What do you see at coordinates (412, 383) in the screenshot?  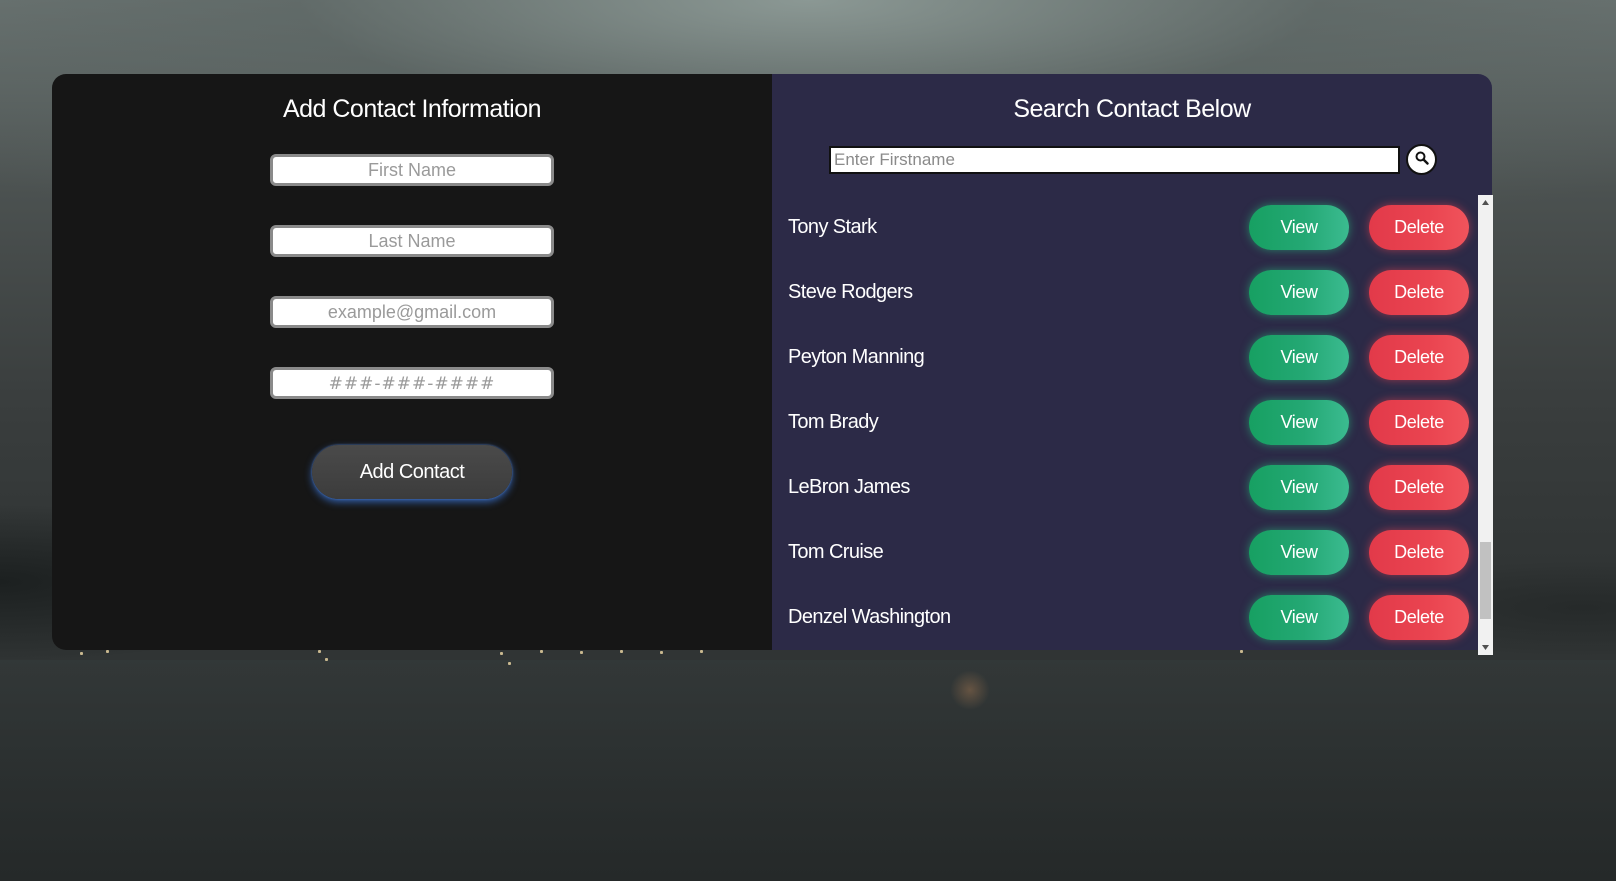 I see `phone-input` at bounding box center [412, 383].